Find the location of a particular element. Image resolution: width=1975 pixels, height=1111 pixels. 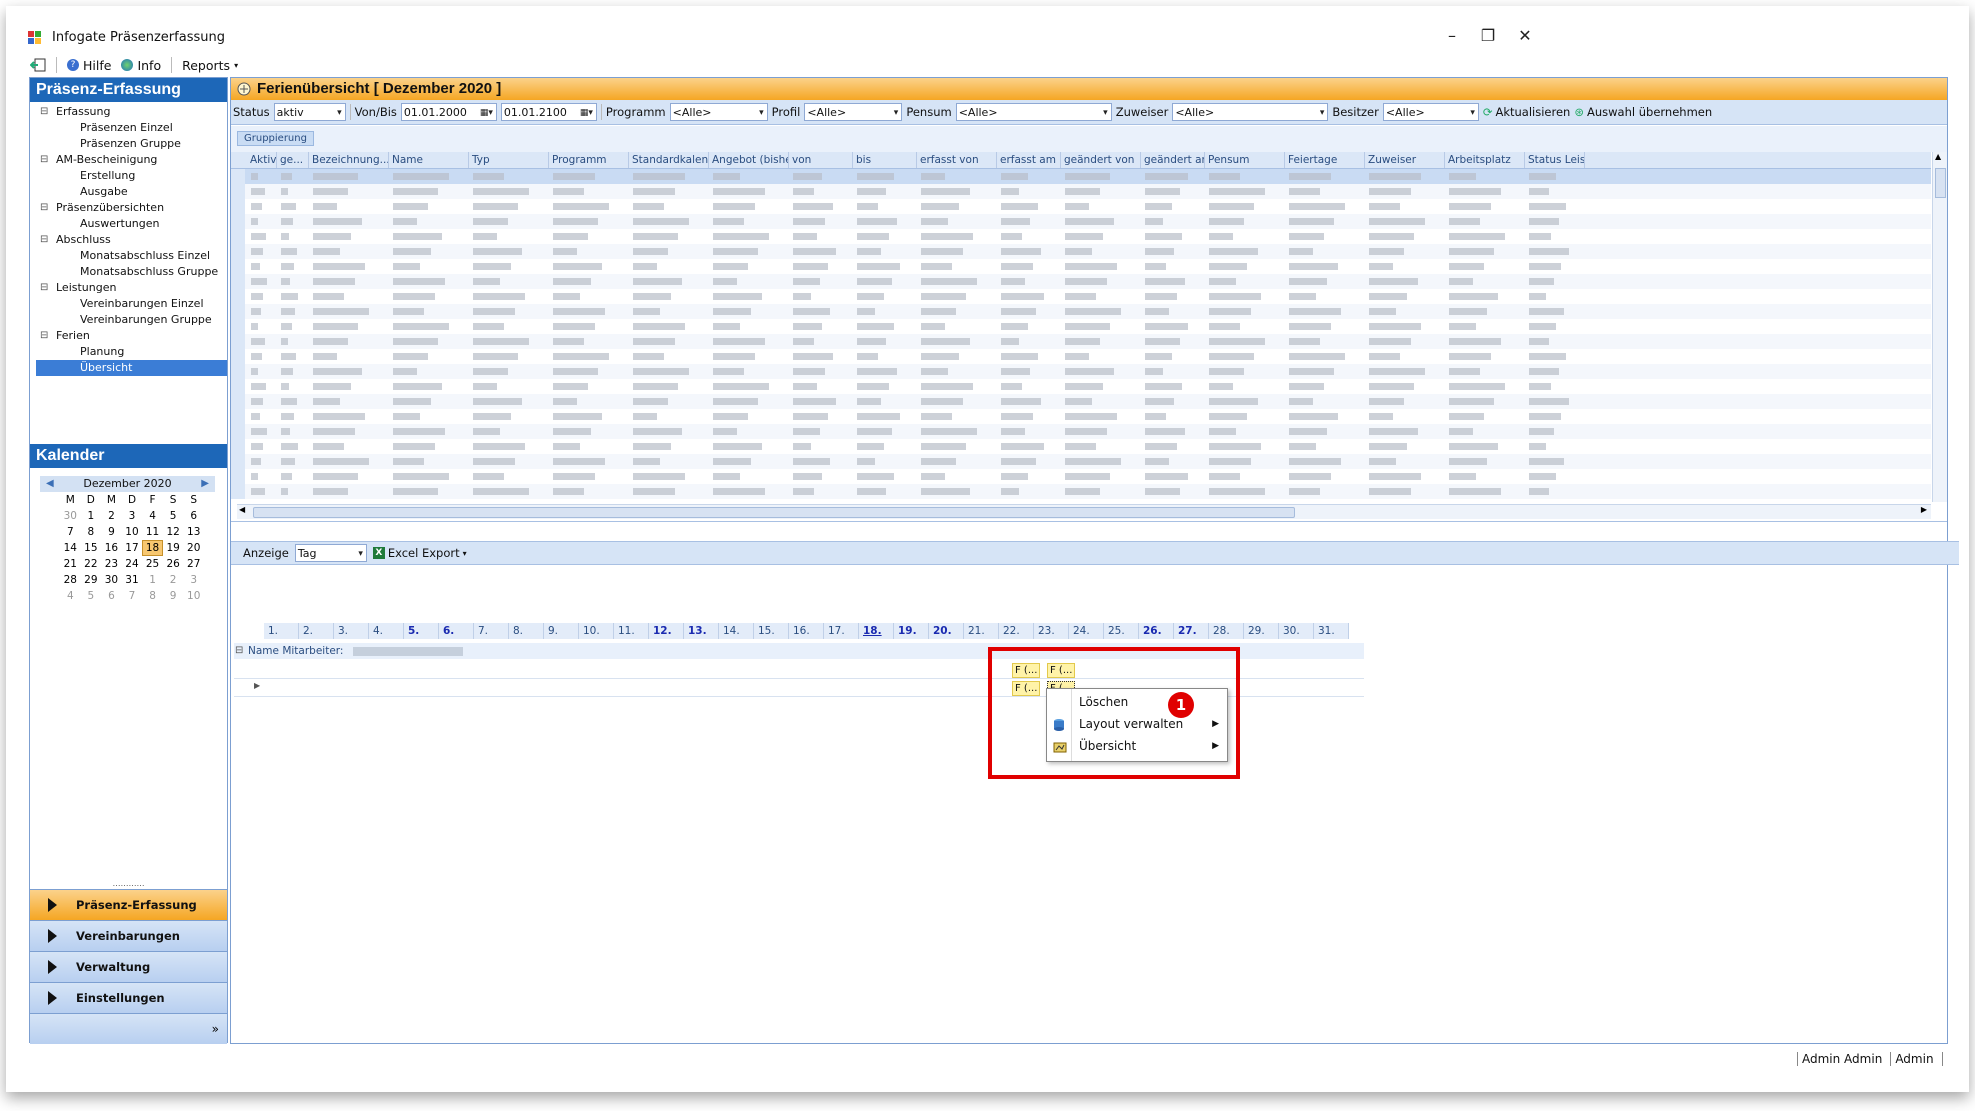

prev-month-icon: ◀ is located at coordinates (50, 484).